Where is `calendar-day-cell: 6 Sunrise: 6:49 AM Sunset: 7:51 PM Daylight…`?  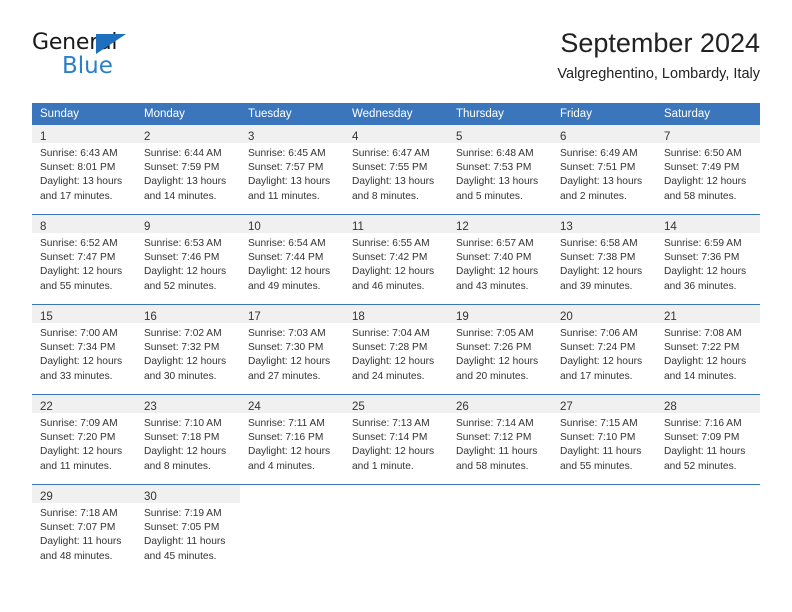 calendar-day-cell: 6 Sunrise: 6:49 AM Sunset: 7:51 PM Daylight… is located at coordinates (604, 170).